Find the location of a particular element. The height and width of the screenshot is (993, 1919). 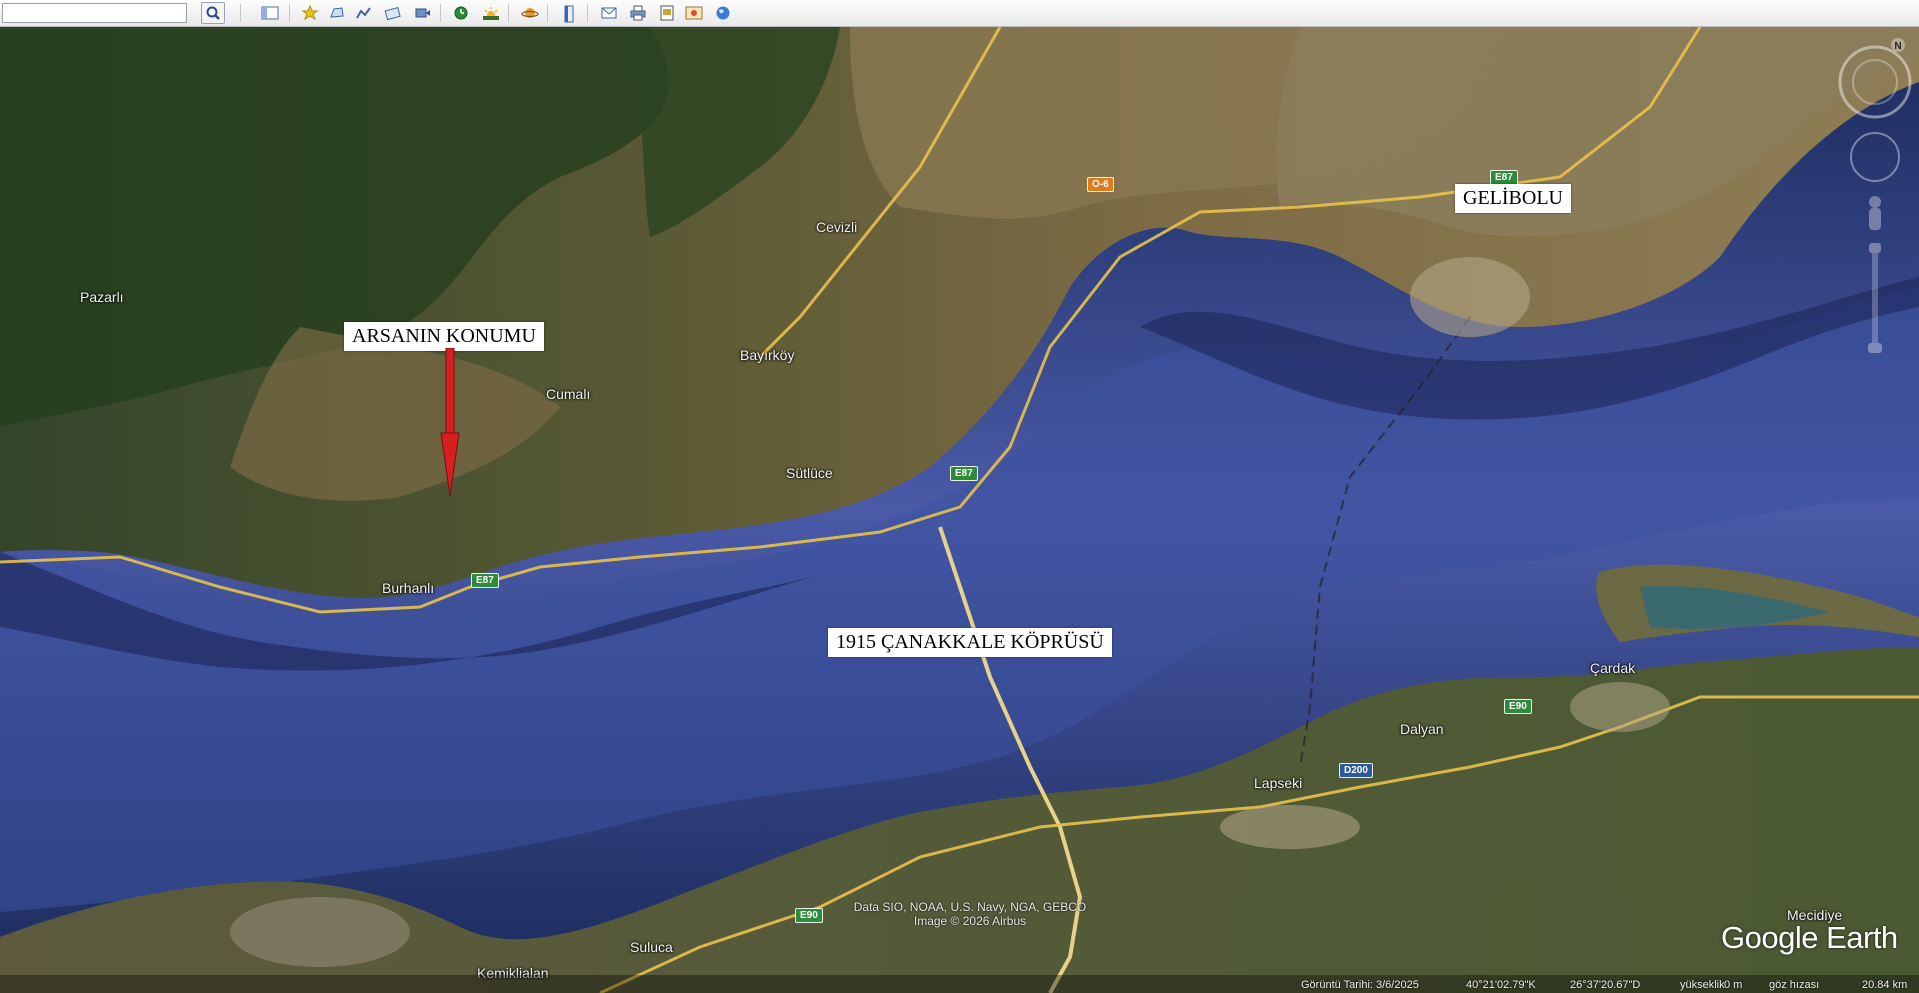

add-polygon-button is located at coordinates (336, 13).